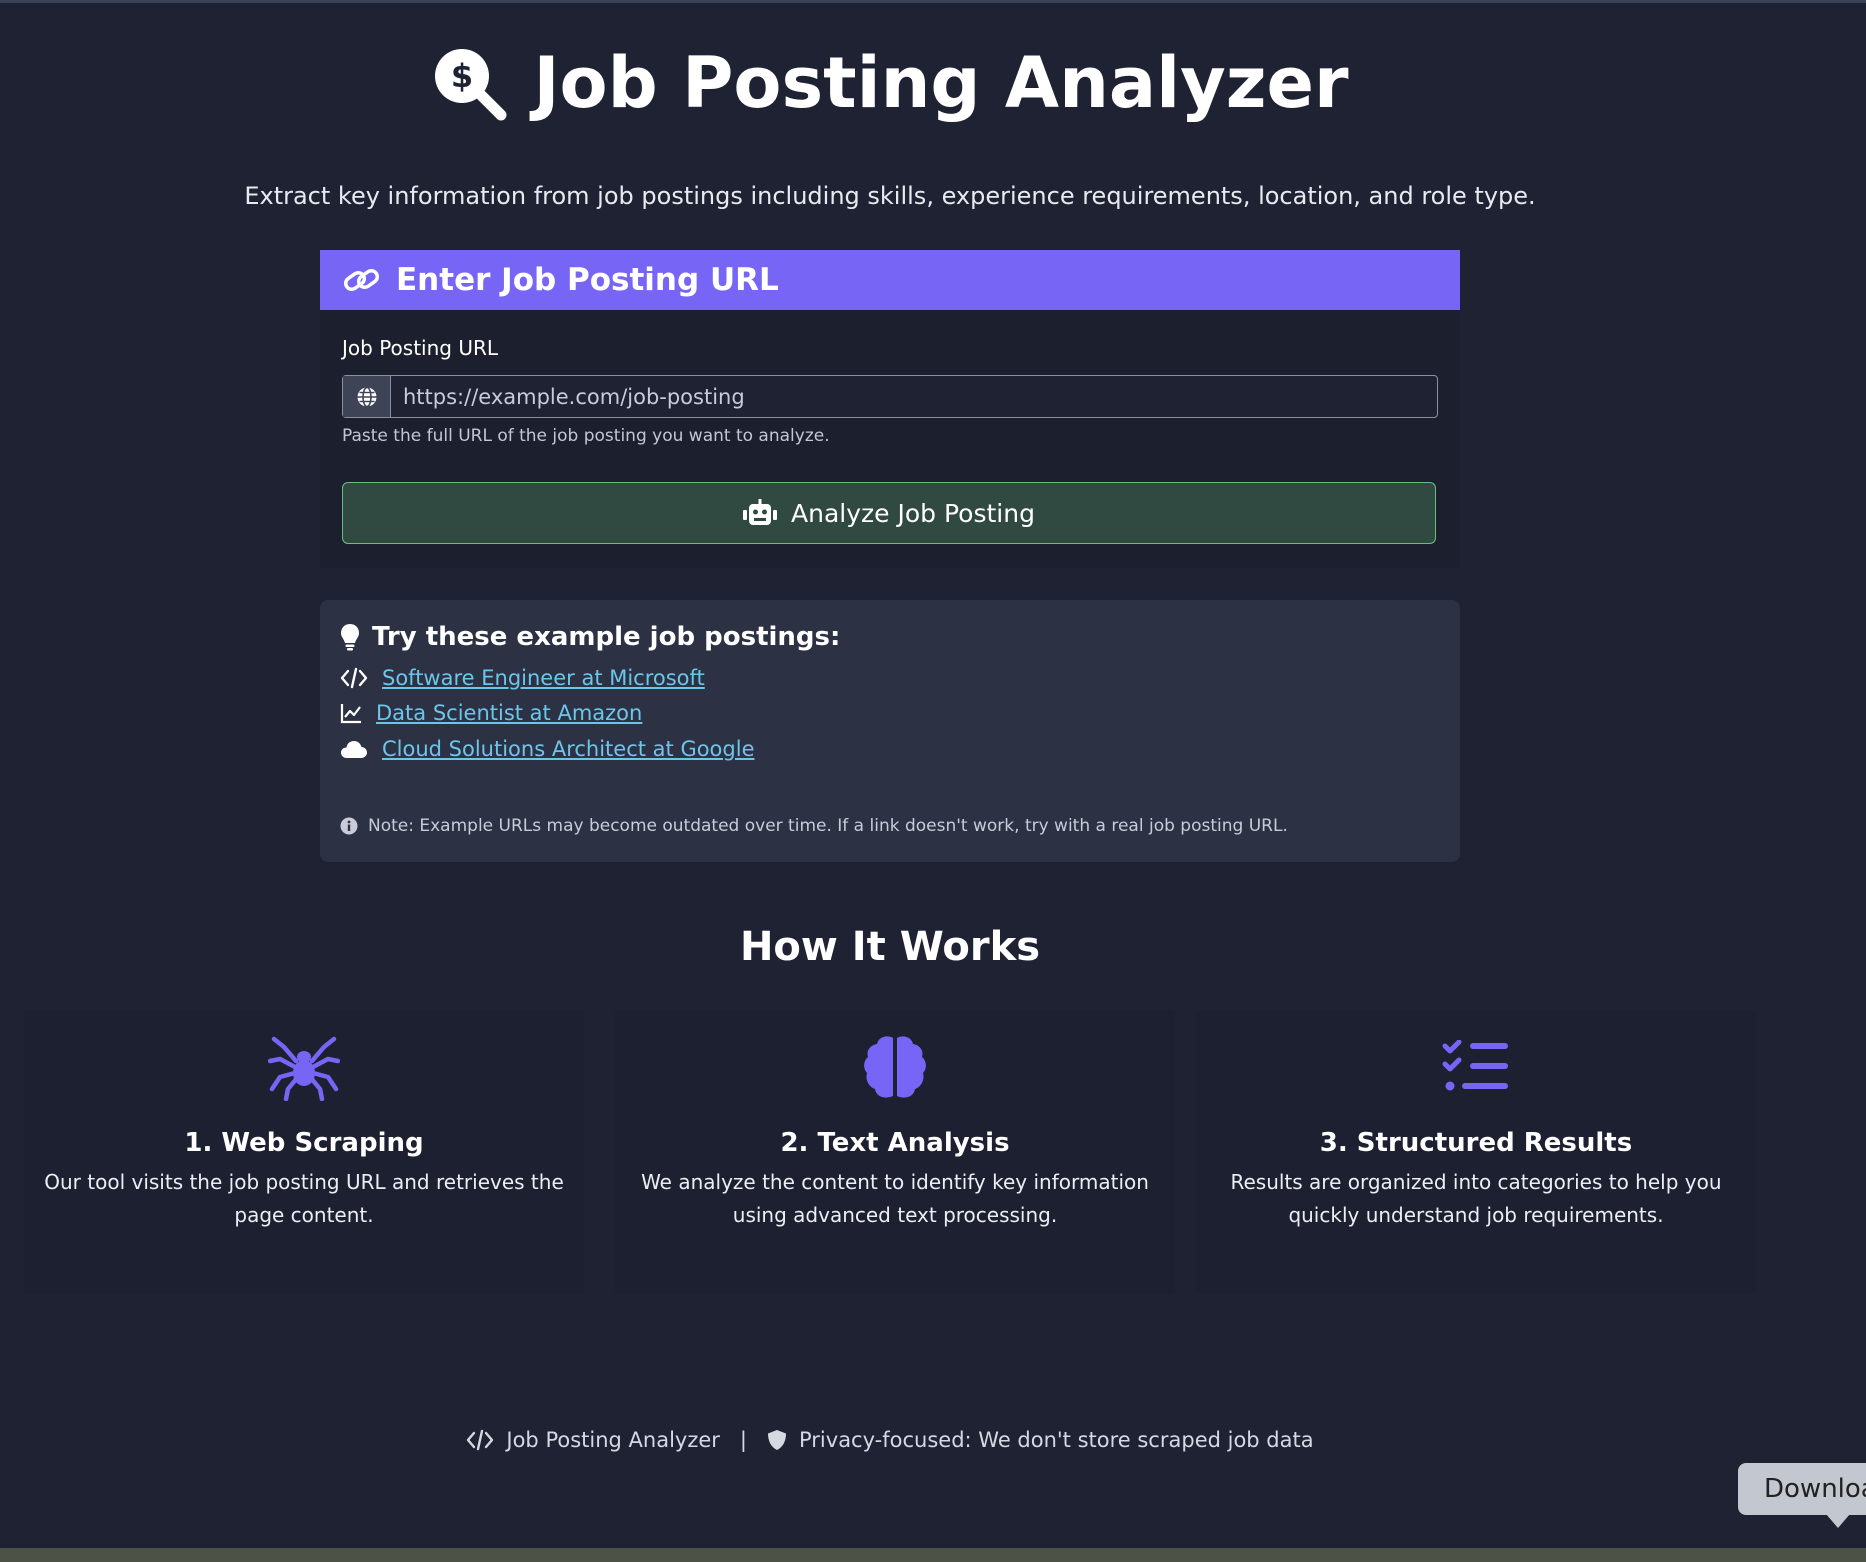 The image size is (1866, 1562). Describe the element at coordinates (941, 83) in the screenshot. I see `page-title: Job Posting Analyzer` at that location.